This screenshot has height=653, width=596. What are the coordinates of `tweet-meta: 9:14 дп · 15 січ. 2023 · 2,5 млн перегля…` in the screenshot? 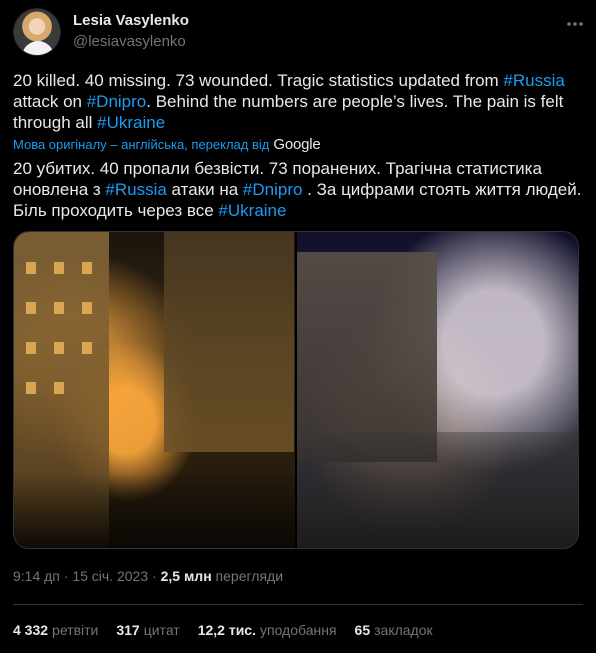 It's located at (148, 576).